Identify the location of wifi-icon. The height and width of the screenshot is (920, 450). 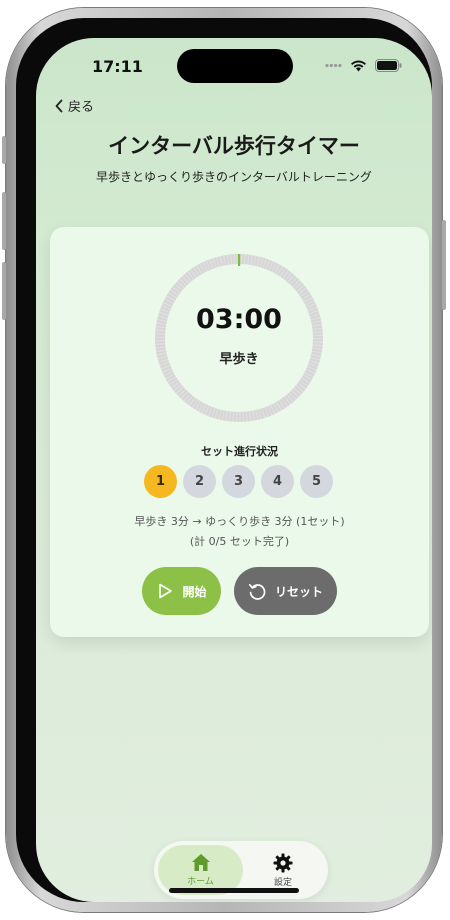
(358, 65).